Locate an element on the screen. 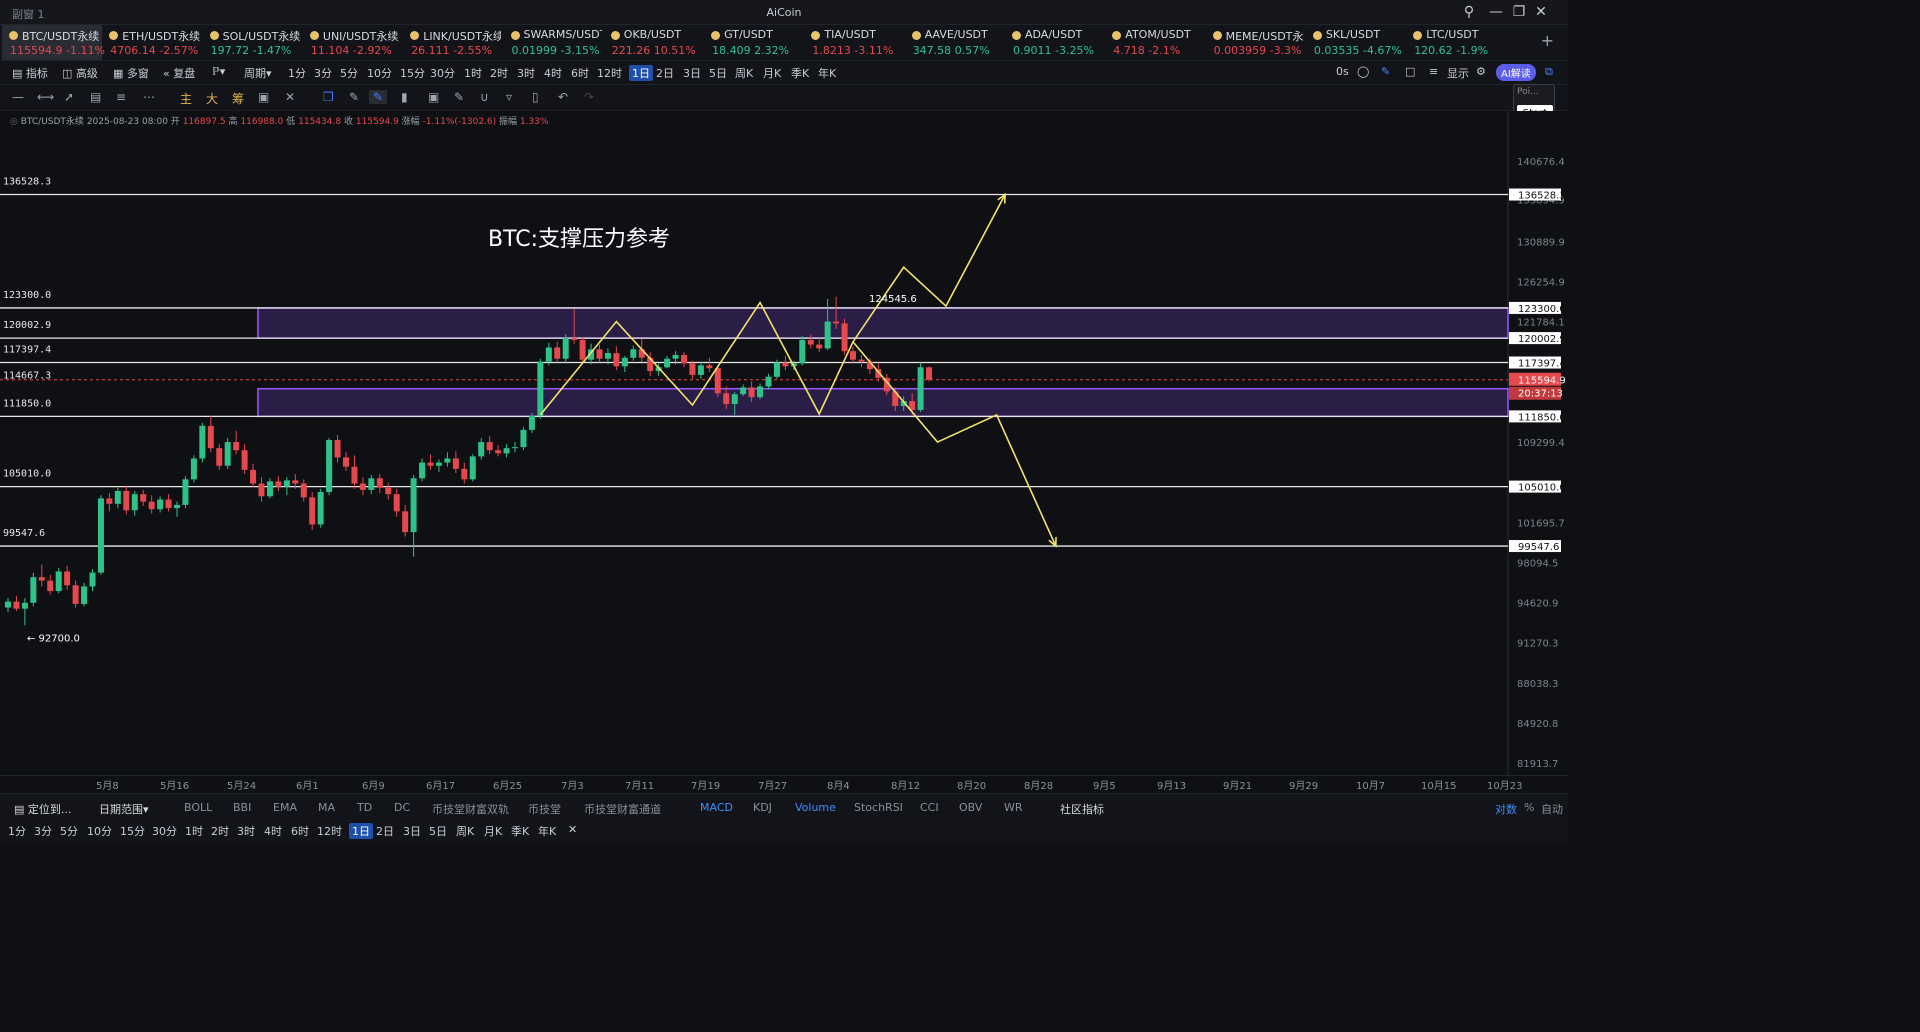  period-option: 3时 is located at coordinates (526, 73).